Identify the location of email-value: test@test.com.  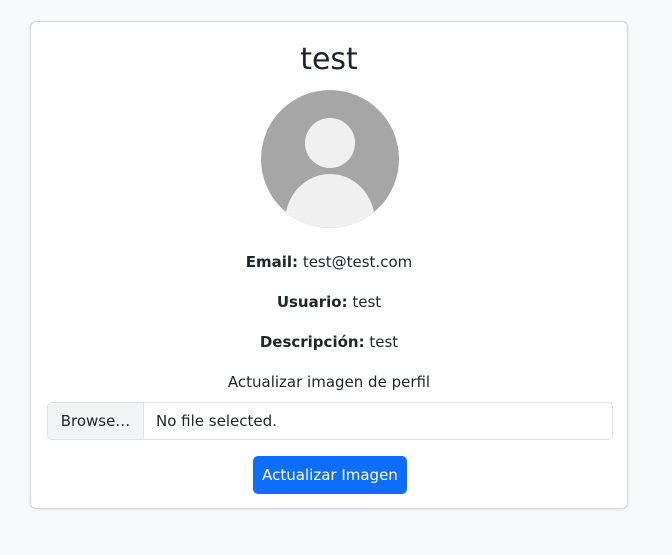
(357, 262).